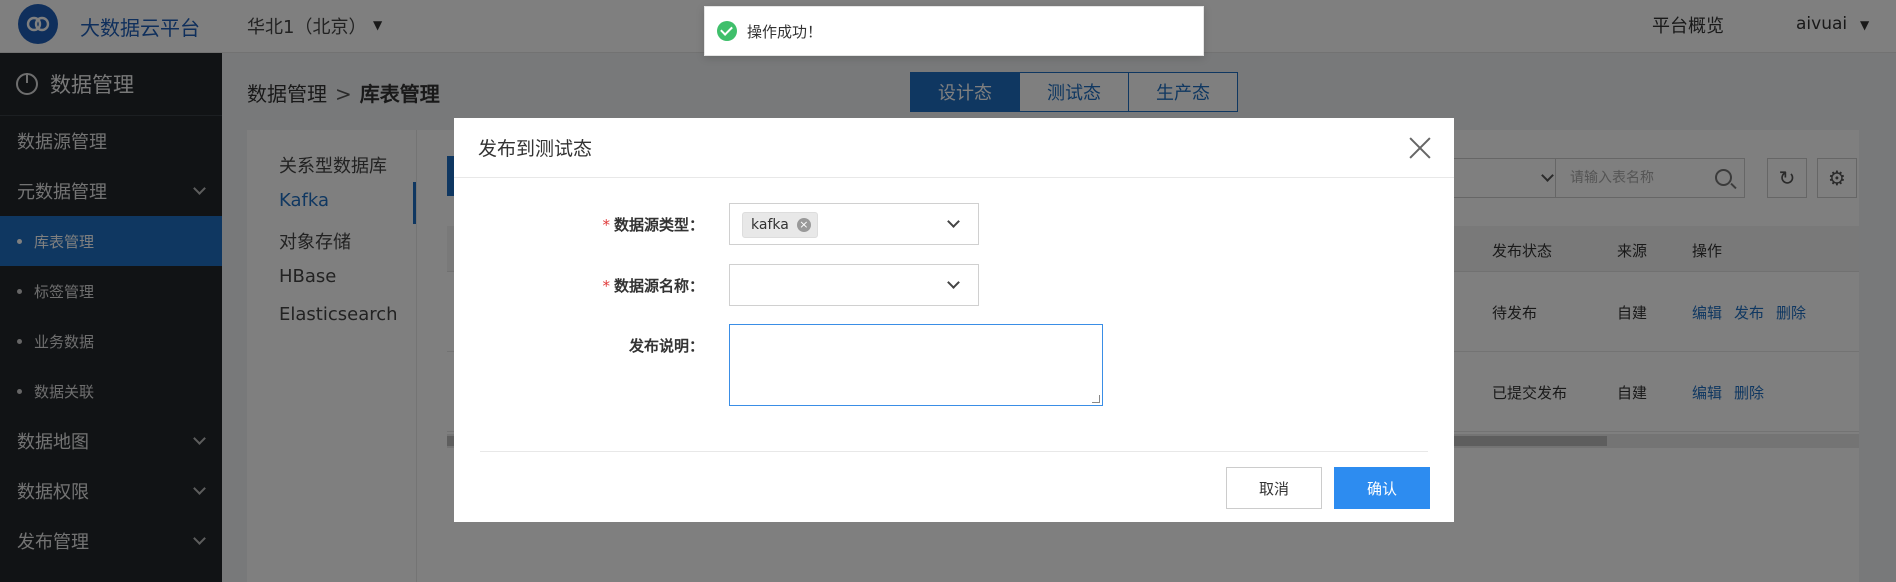 This screenshot has height=582, width=1896. I want to click on datasource-type-select: kafka ×, so click(854, 224).